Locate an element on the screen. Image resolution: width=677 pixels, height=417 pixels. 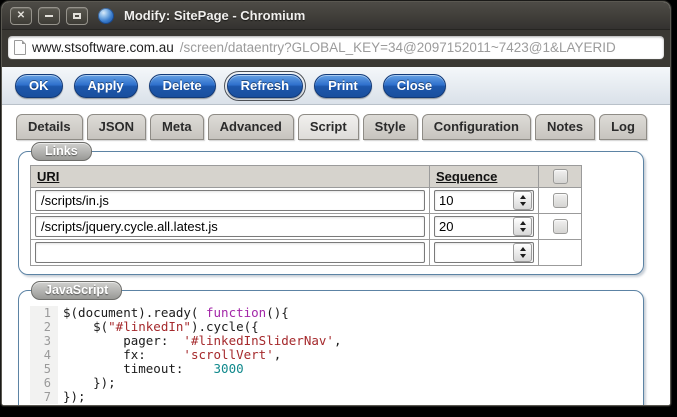
code-text: fx: 'scrollVert', is located at coordinates (172, 354).